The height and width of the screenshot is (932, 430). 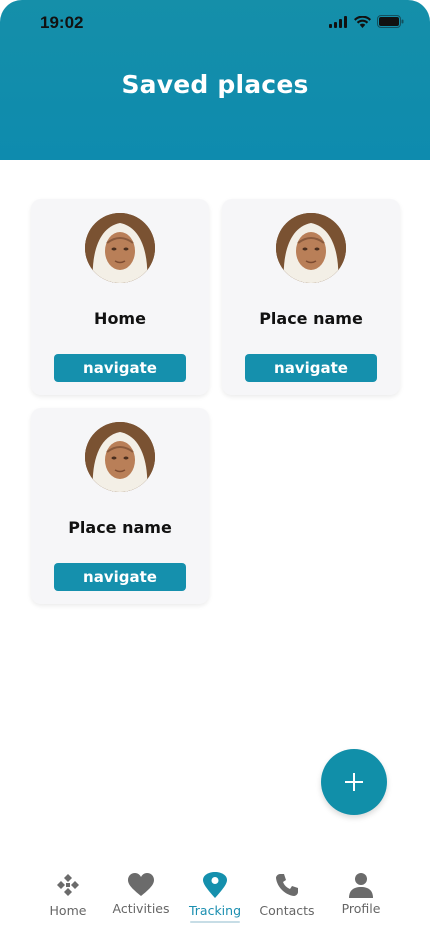 I want to click on nav-item-activities: Activities, so click(x=141, y=894).